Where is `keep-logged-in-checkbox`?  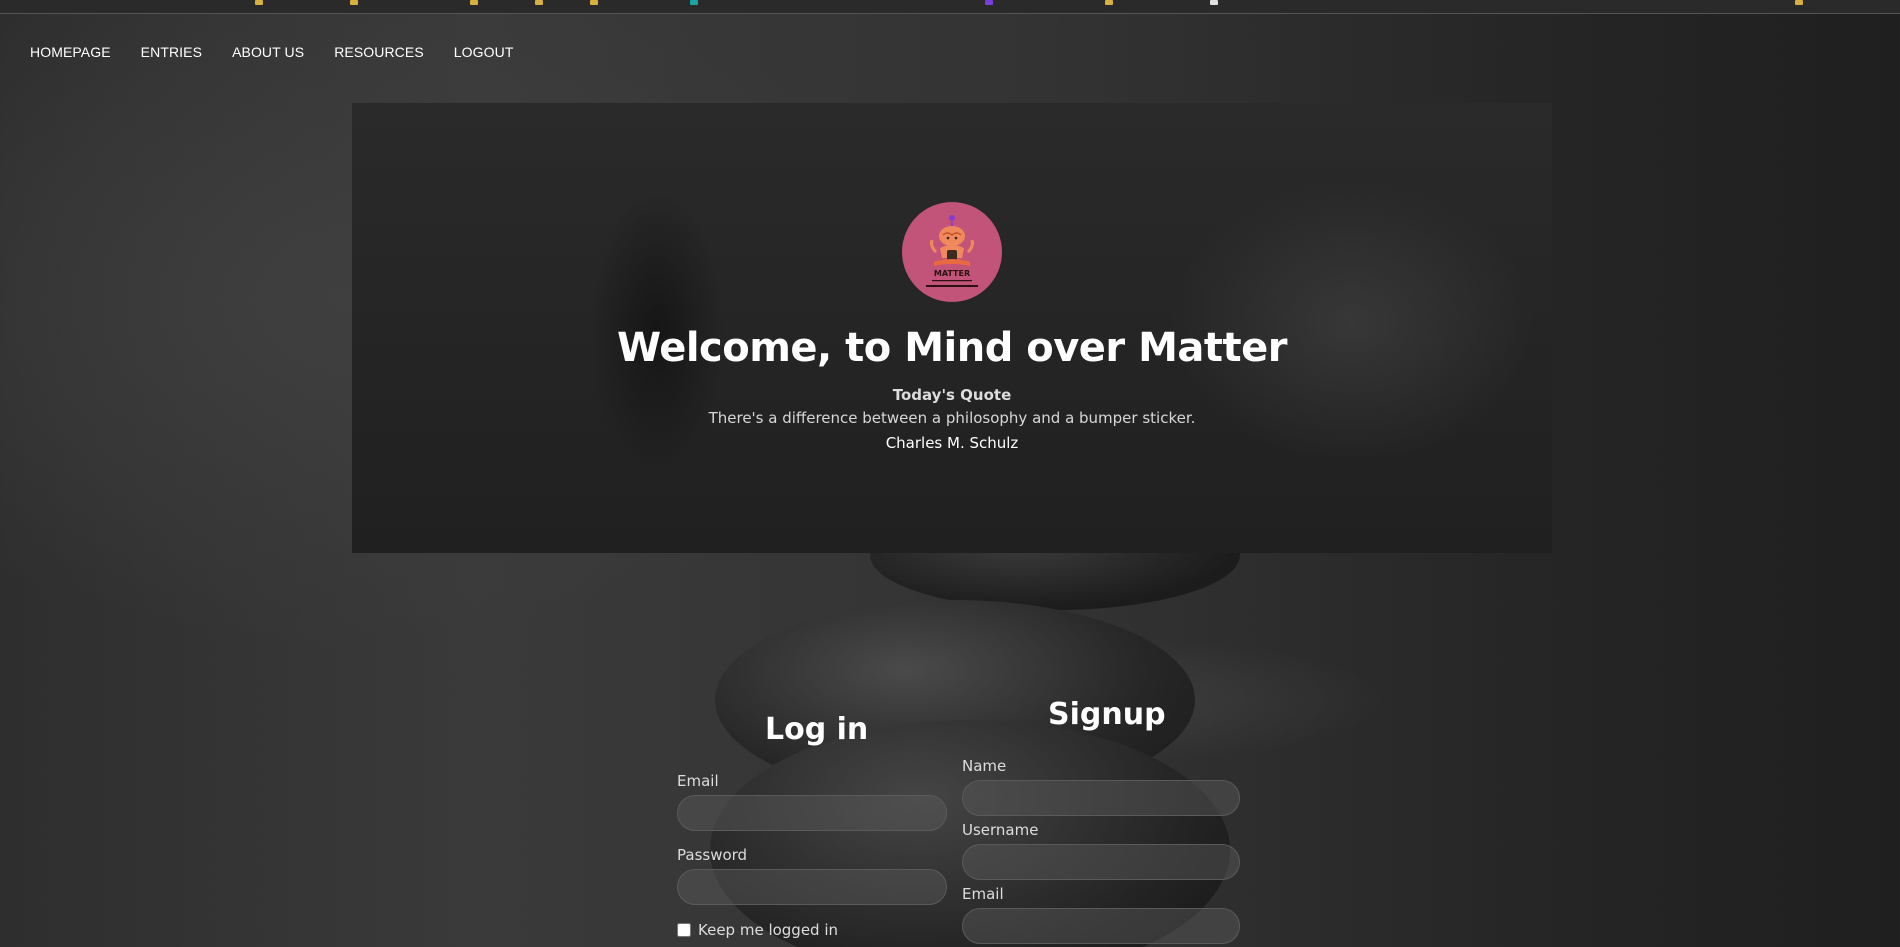 keep-logged-in-checkbox is located at coordinates (684, 930).